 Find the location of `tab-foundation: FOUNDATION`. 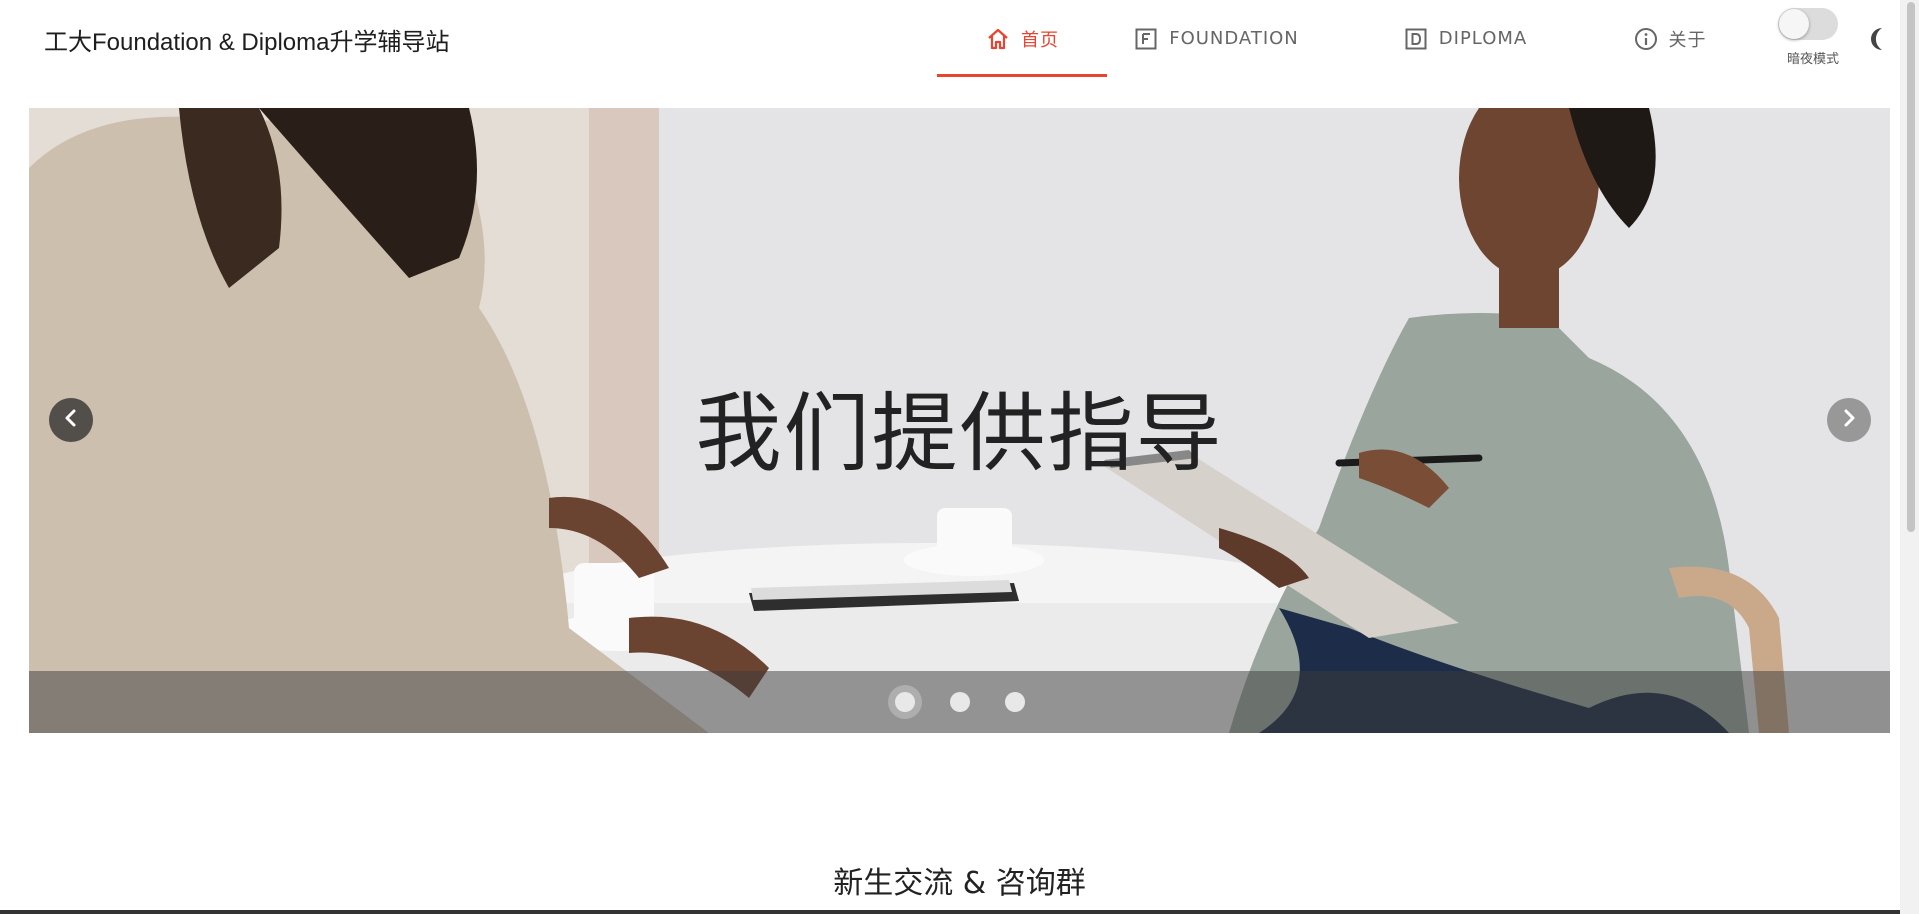

tab-foundation: FOUNDATION is located at coordinates (1216, 38).